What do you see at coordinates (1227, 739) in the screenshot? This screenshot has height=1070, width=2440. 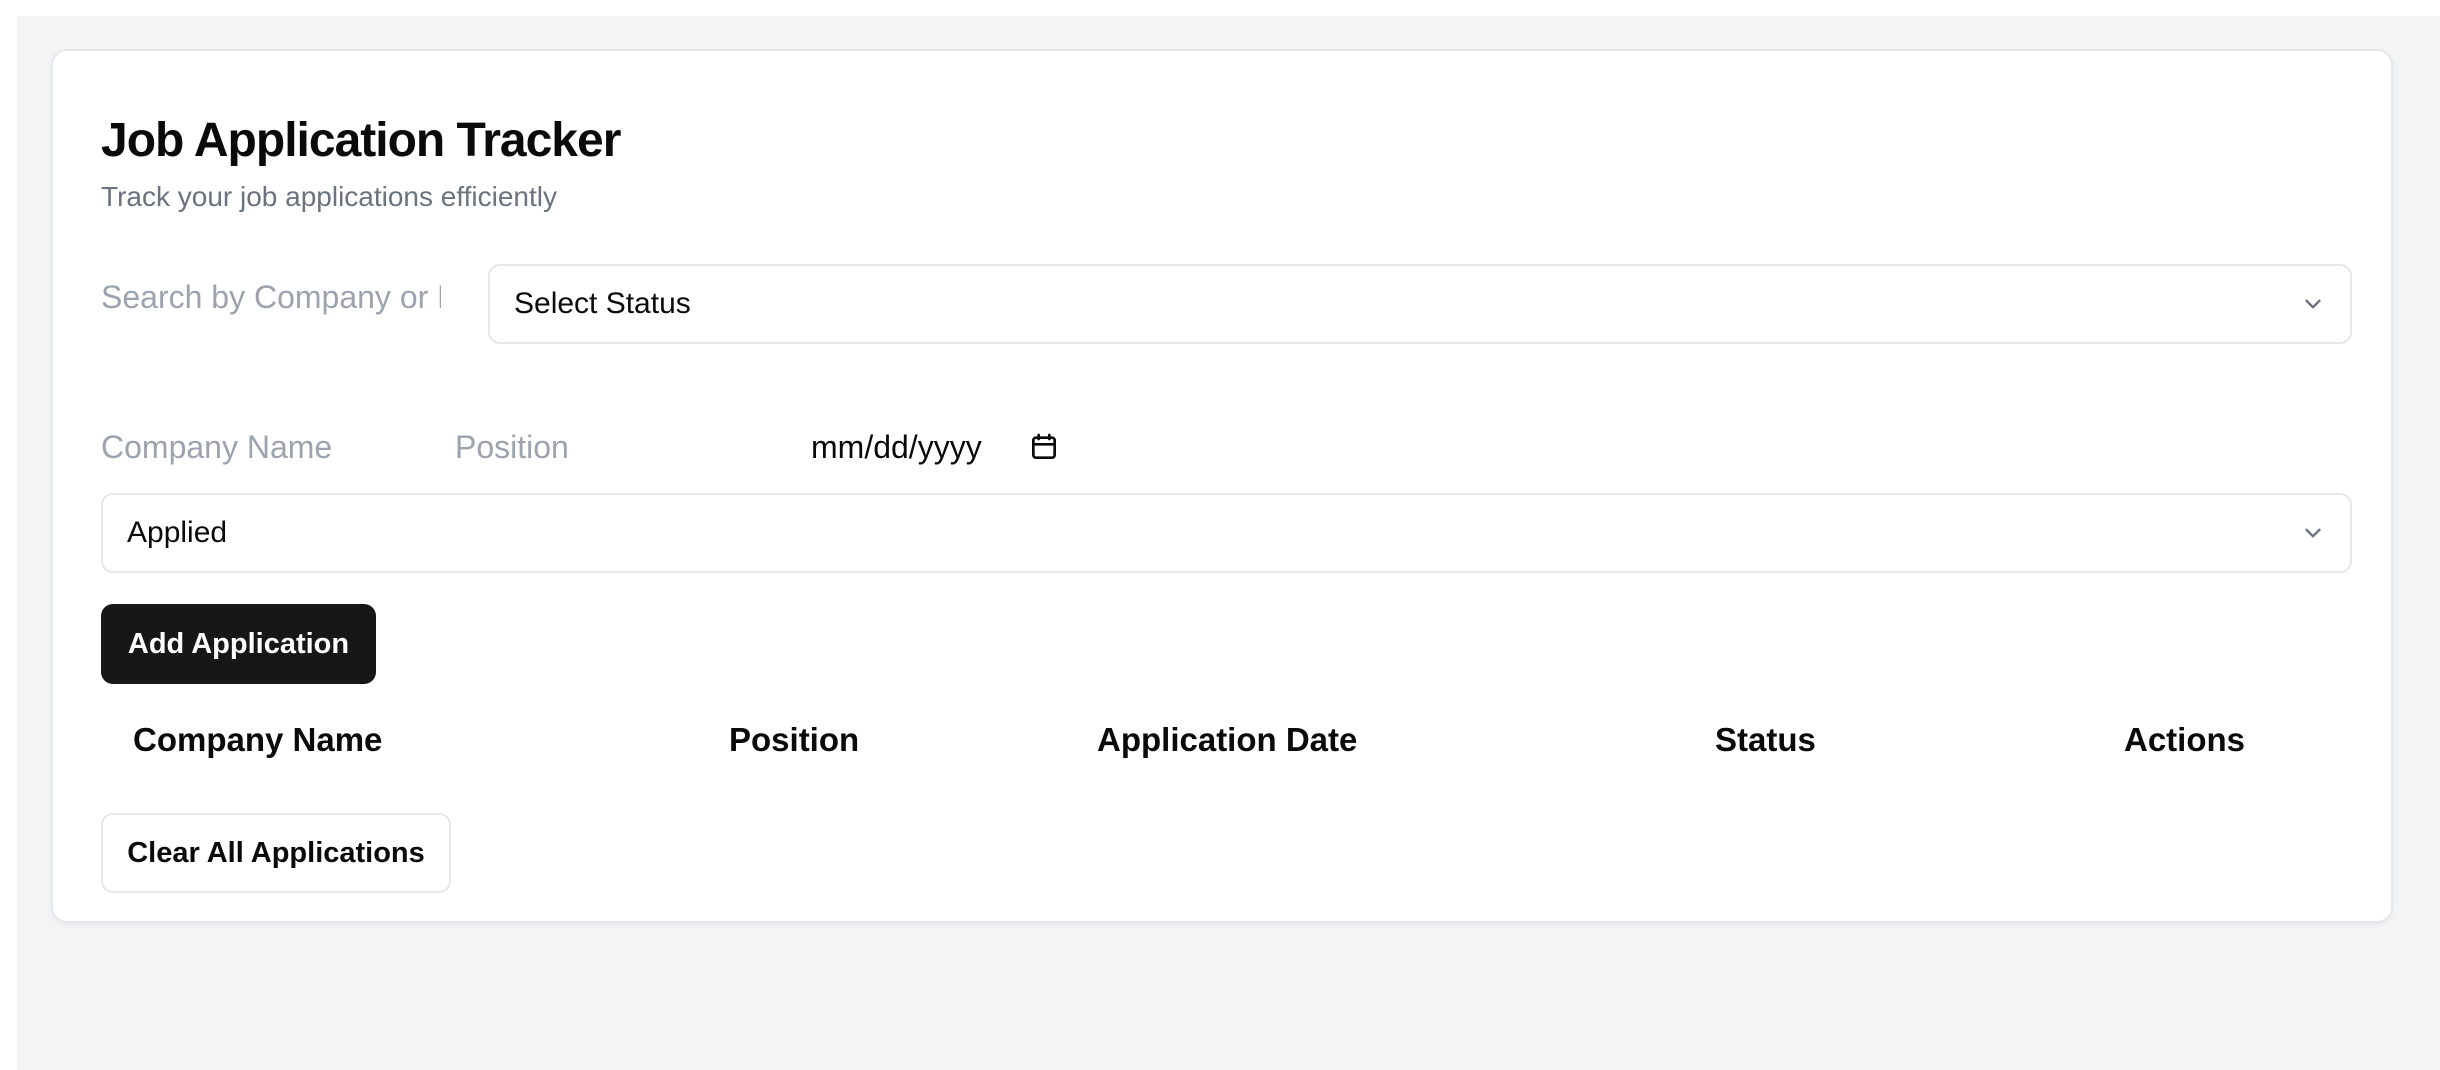 I see `column-header-application-date: Application Date` at bounding box center [1227, 739].